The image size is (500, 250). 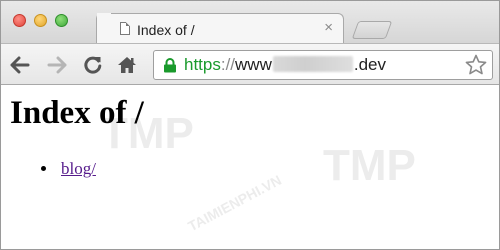 I want to click on reload-button, so click(x=93, y=65).